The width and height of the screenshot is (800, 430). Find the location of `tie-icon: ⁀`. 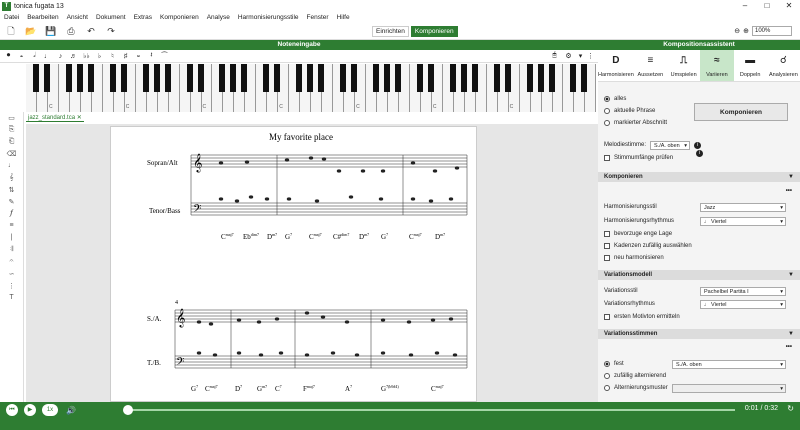

tie-icon: ⁀ is located at coordinates (164, 56).